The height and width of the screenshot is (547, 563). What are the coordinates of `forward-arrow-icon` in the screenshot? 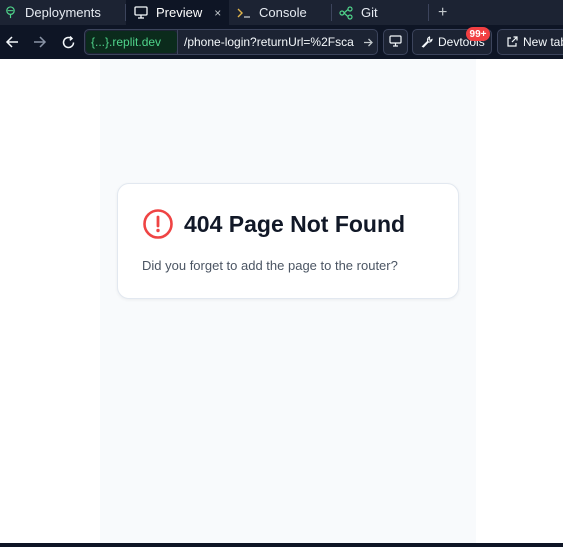 It's located at (40, 42).